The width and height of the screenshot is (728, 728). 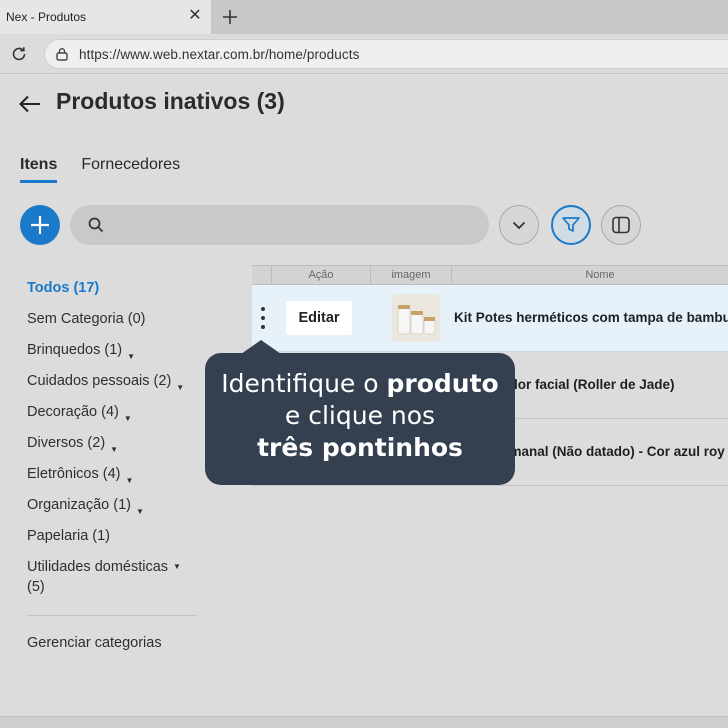 I want to click on product-image, so click(x=416, y=318).